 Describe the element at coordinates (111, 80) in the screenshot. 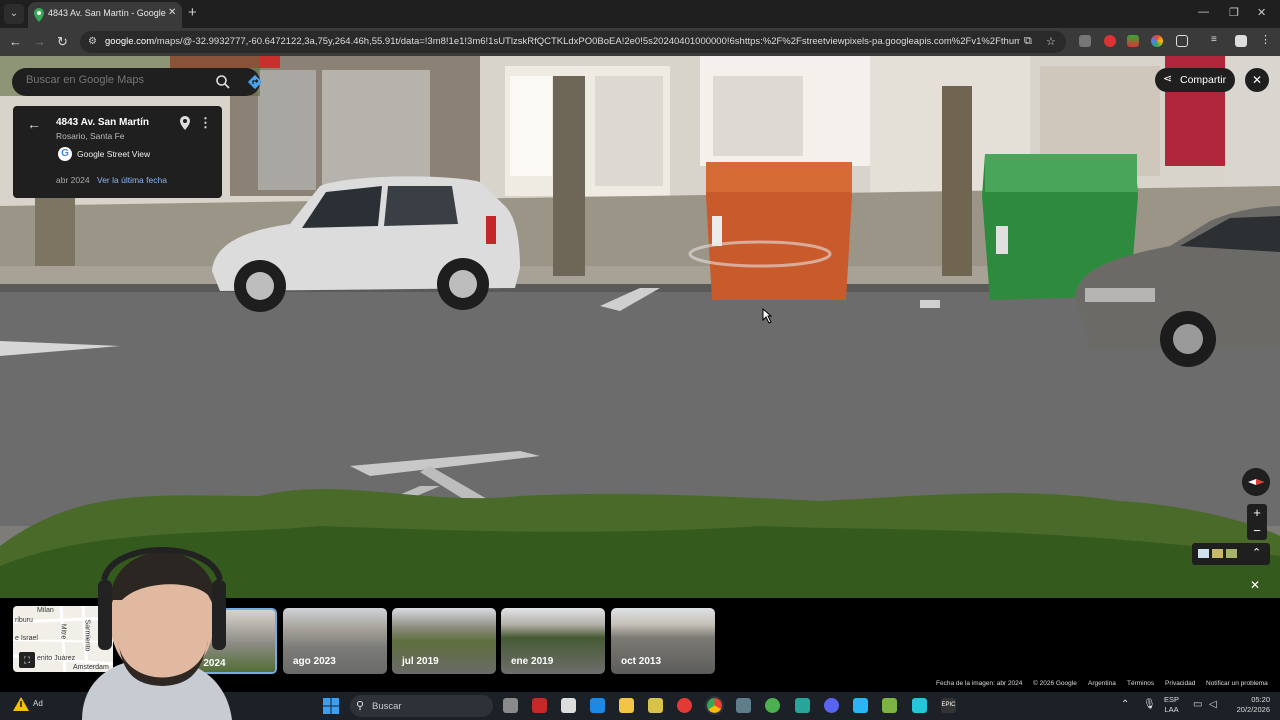

I see `search-input` at that location.